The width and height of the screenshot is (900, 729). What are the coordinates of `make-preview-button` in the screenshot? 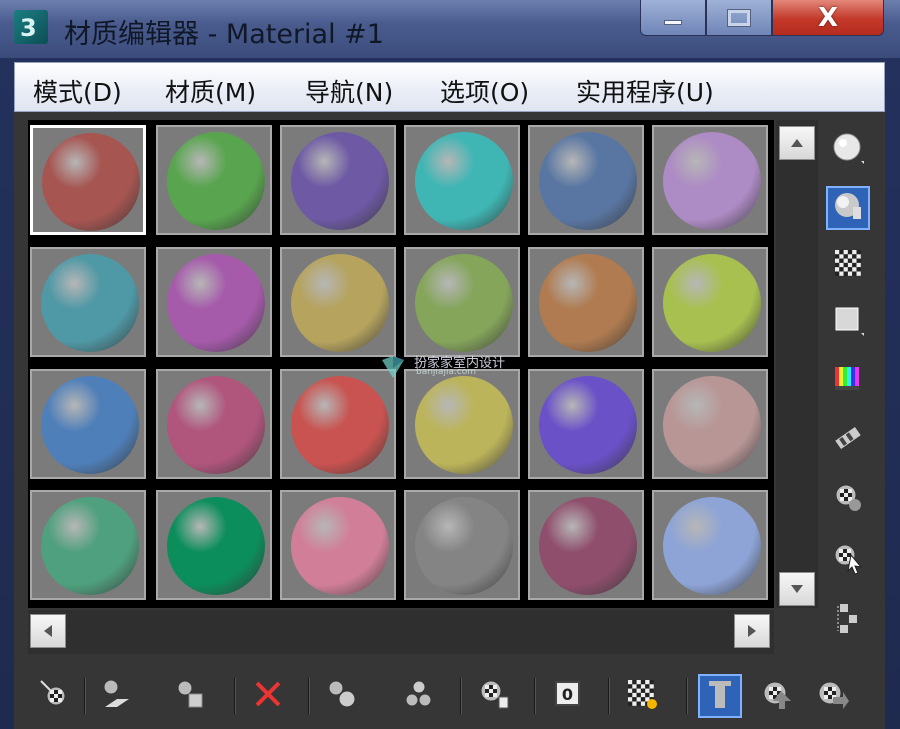 It's located at (848, 440).